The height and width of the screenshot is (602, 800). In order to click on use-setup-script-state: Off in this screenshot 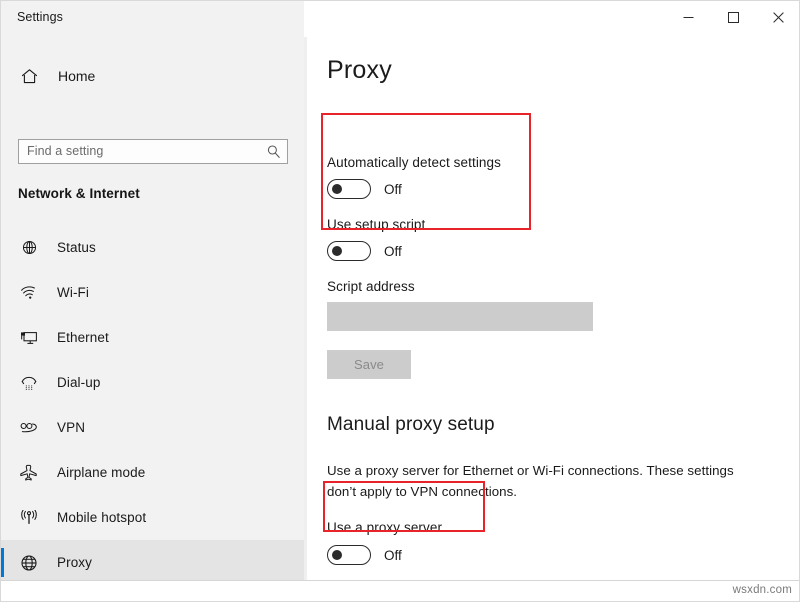, I will do `click(393, 251)`.